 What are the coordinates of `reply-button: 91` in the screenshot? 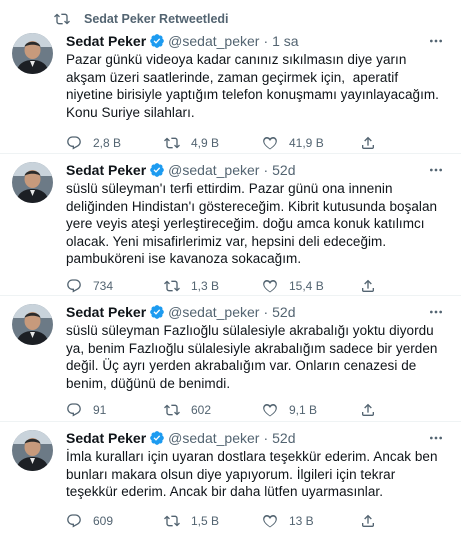 It's located at (115, 410).